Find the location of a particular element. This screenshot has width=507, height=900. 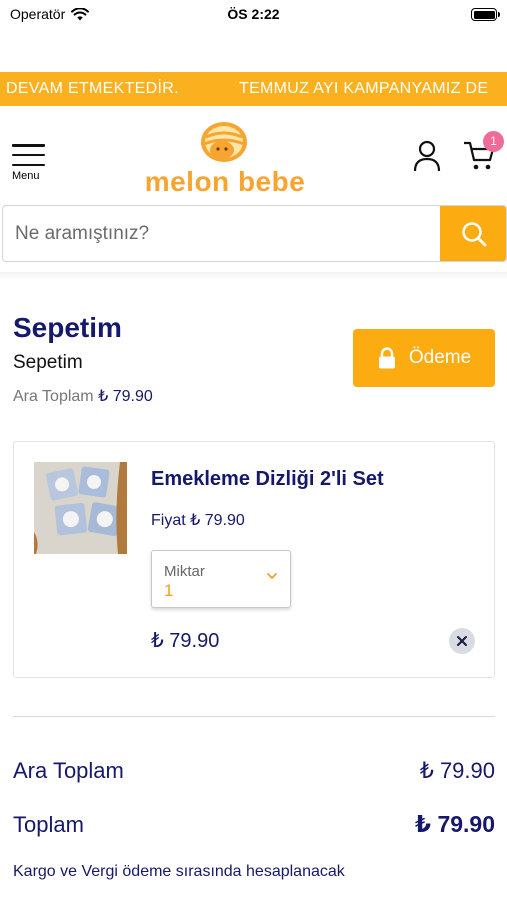

menu-button: Menu is located at coordinates (30, 163).